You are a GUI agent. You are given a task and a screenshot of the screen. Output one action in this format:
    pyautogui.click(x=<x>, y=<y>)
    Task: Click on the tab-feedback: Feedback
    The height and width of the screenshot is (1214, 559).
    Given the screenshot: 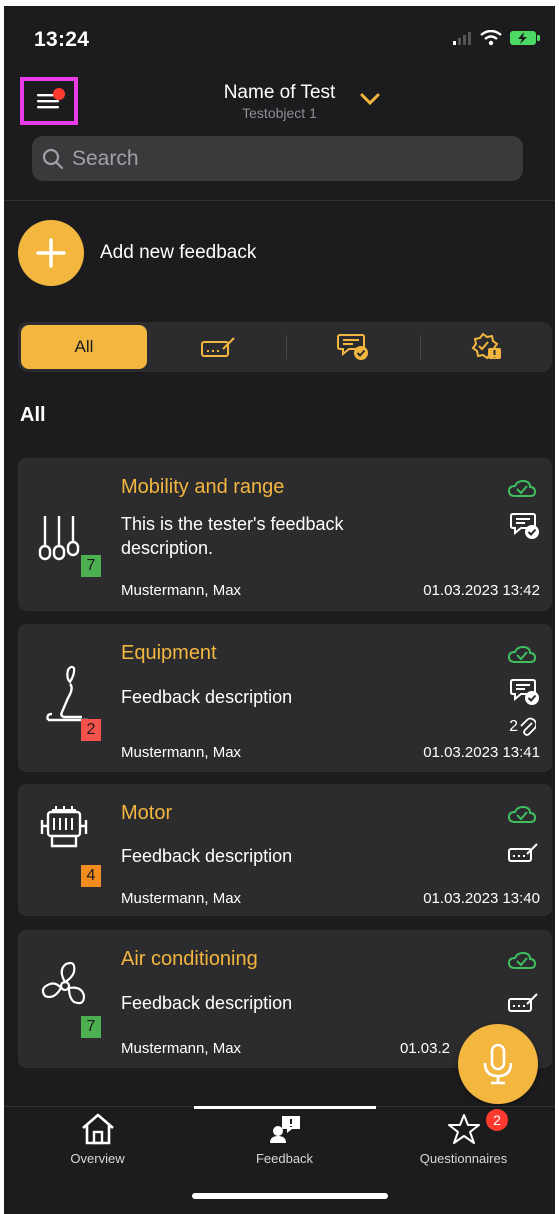 What is the action you would take?
    pyautogui.click(x=284, y=1139)
    